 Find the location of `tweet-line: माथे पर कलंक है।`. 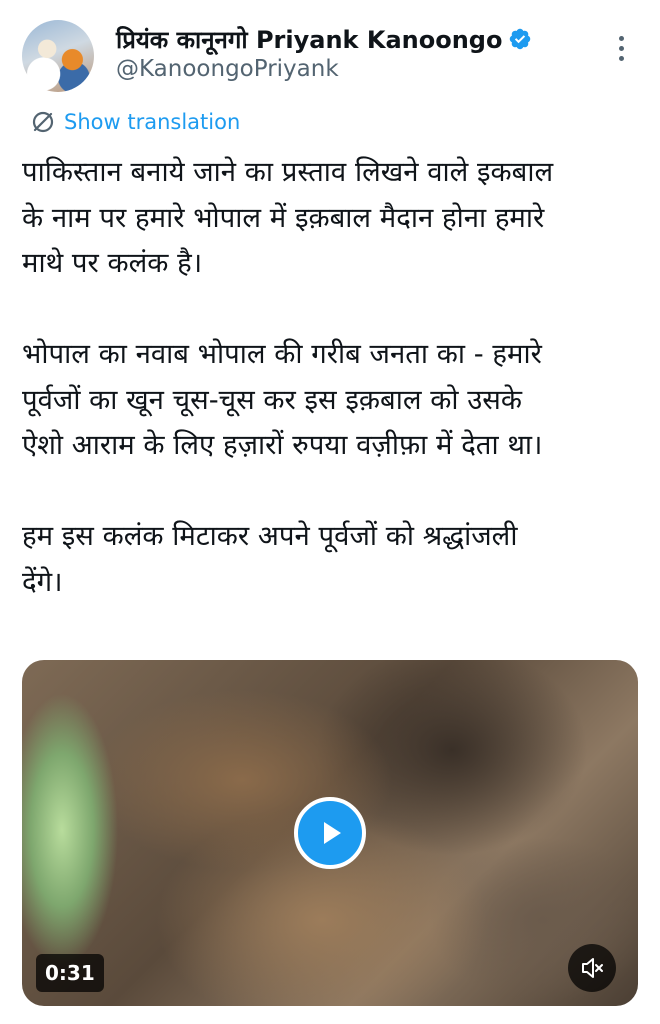

tweet-line: माथे पर कलंक है। is located at coordinates (112, 263).